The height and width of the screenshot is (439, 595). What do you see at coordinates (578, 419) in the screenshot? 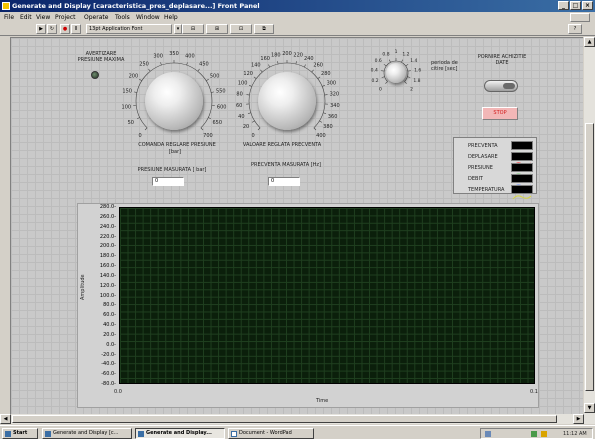
I see `scroll-right-icon: ▶` at bounding box center [578, 419].